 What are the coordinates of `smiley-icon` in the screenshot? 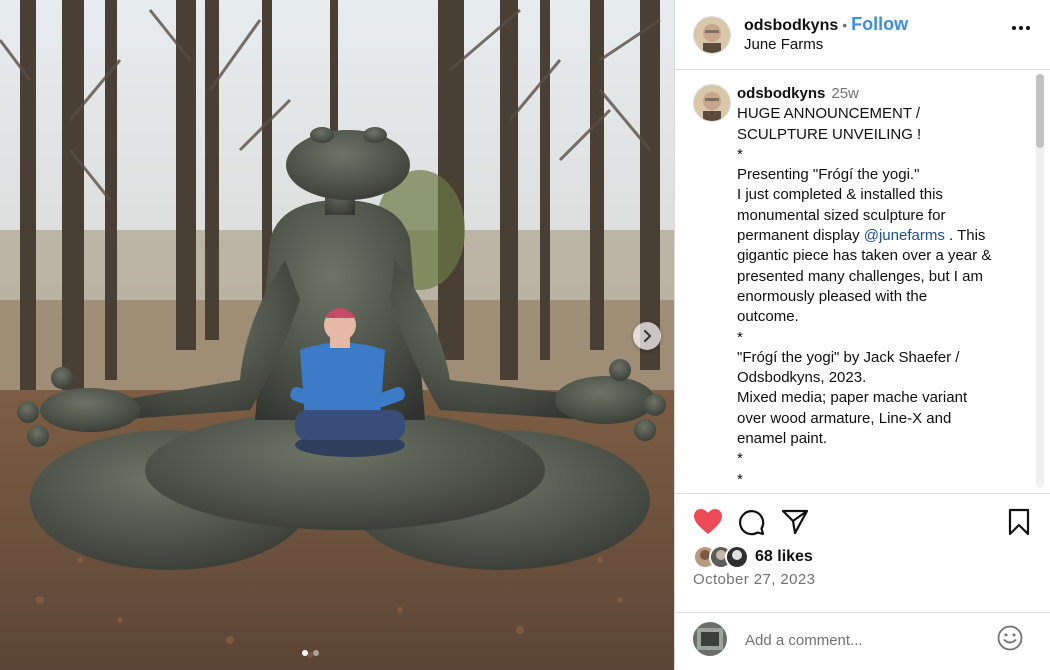 It's located at (1010, 638).